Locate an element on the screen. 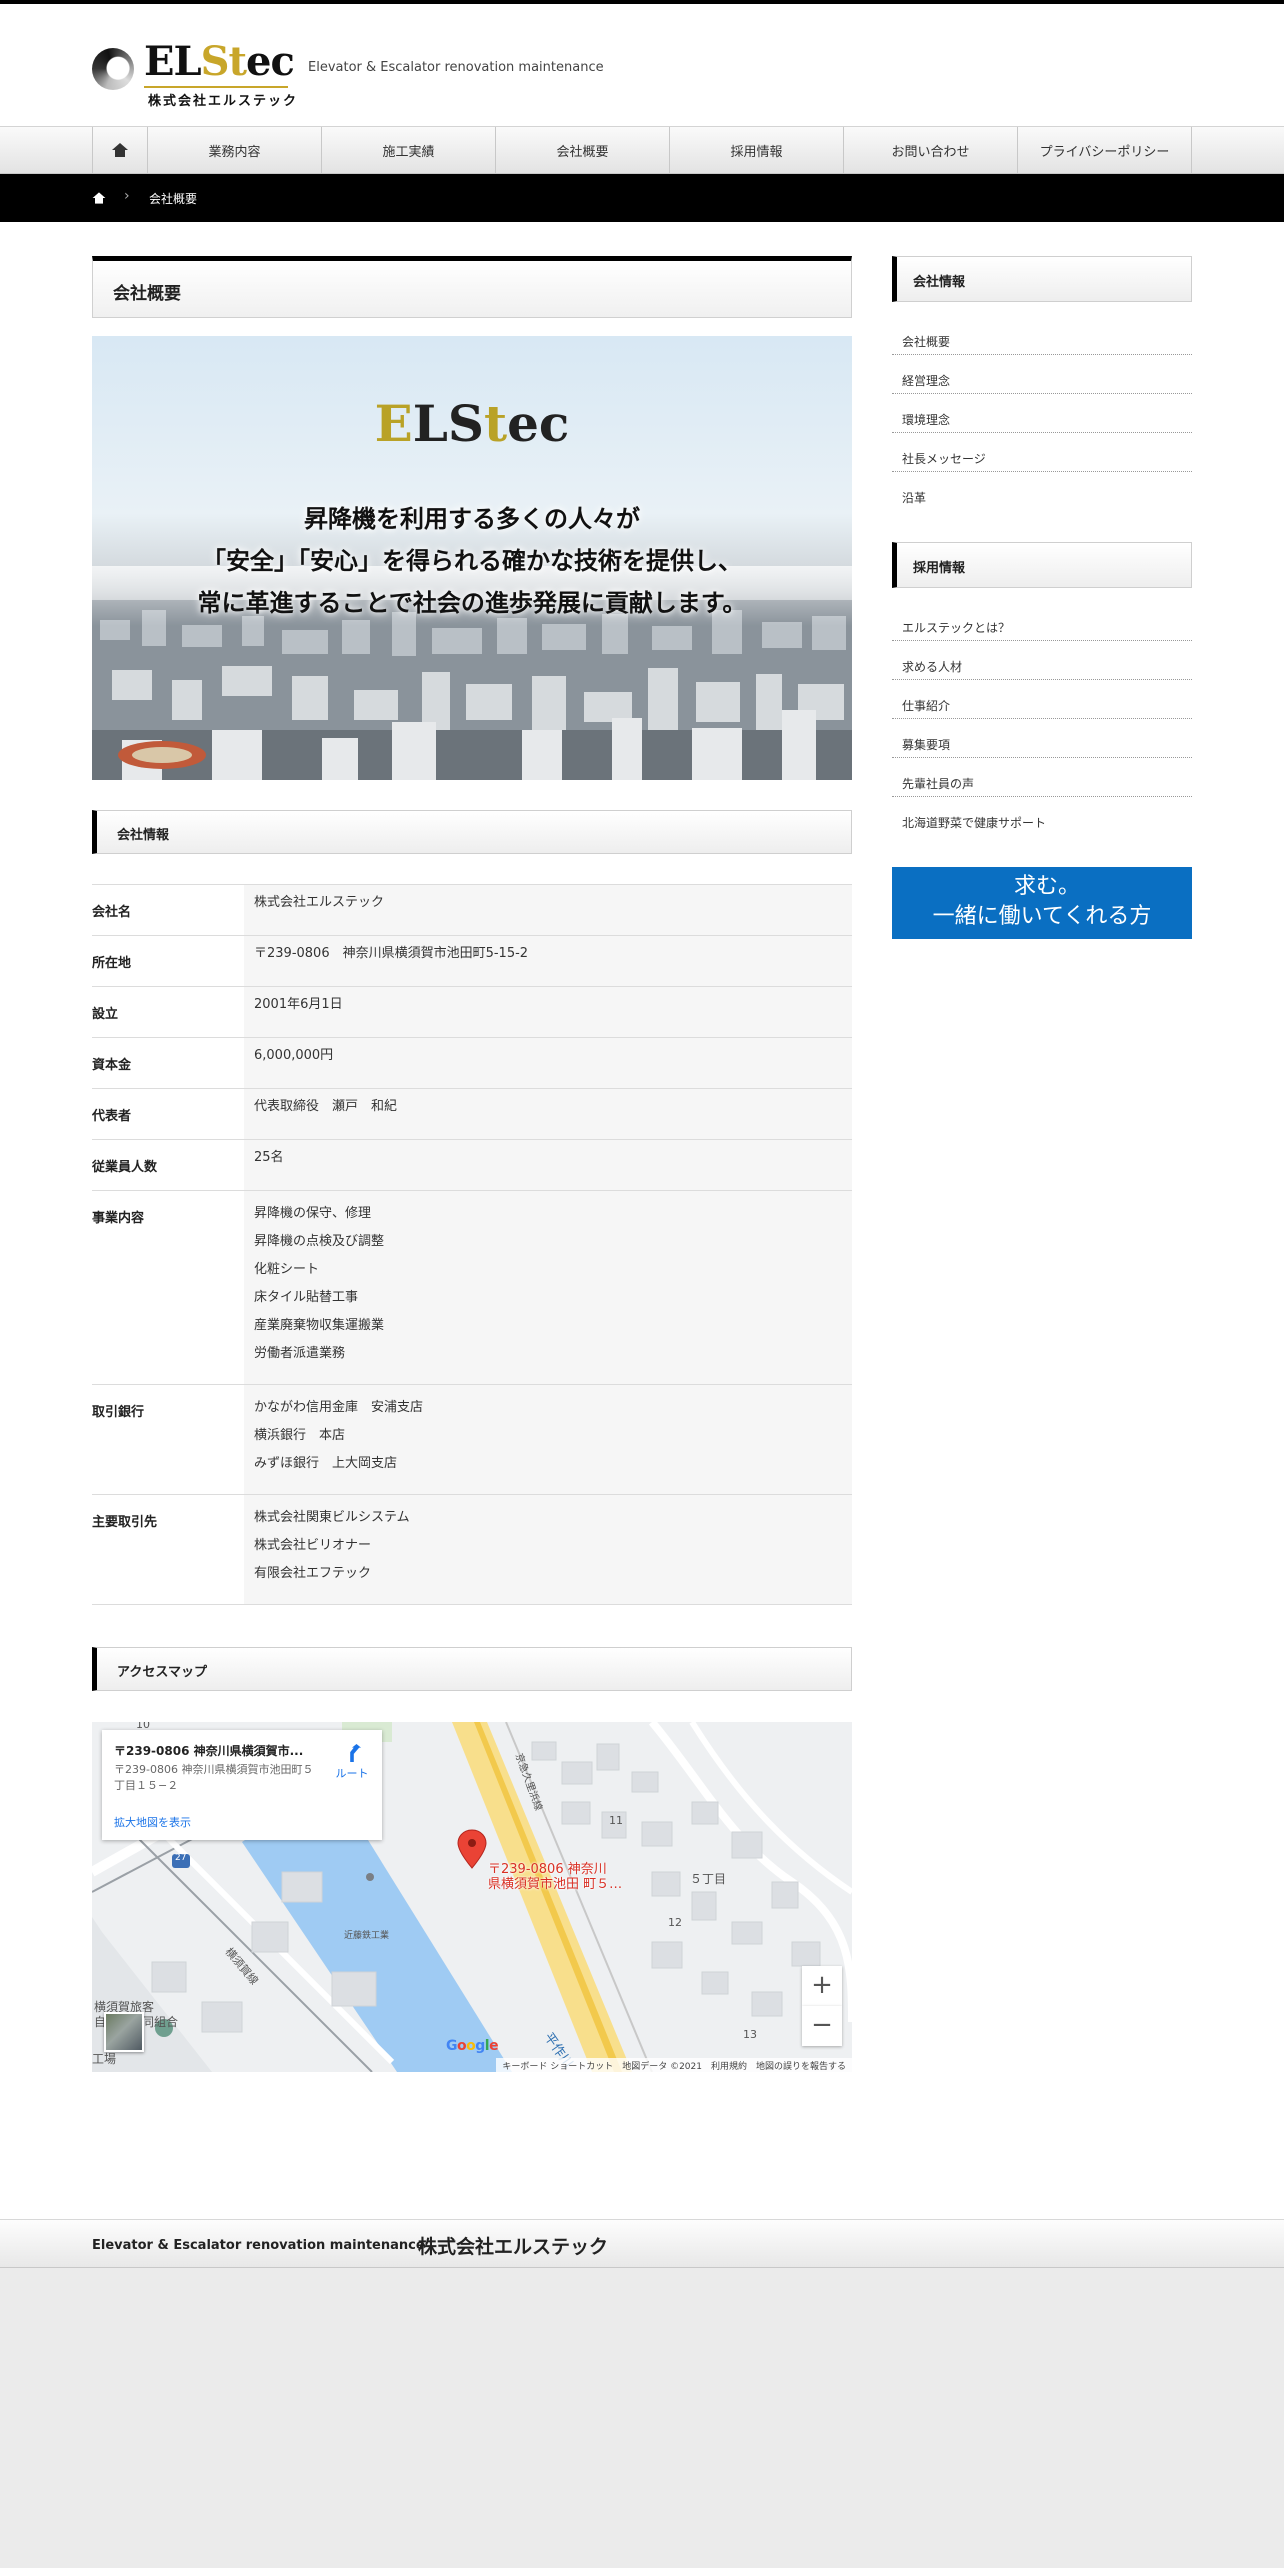  zoom-out-button: − is located at coordinates (822, 2026).